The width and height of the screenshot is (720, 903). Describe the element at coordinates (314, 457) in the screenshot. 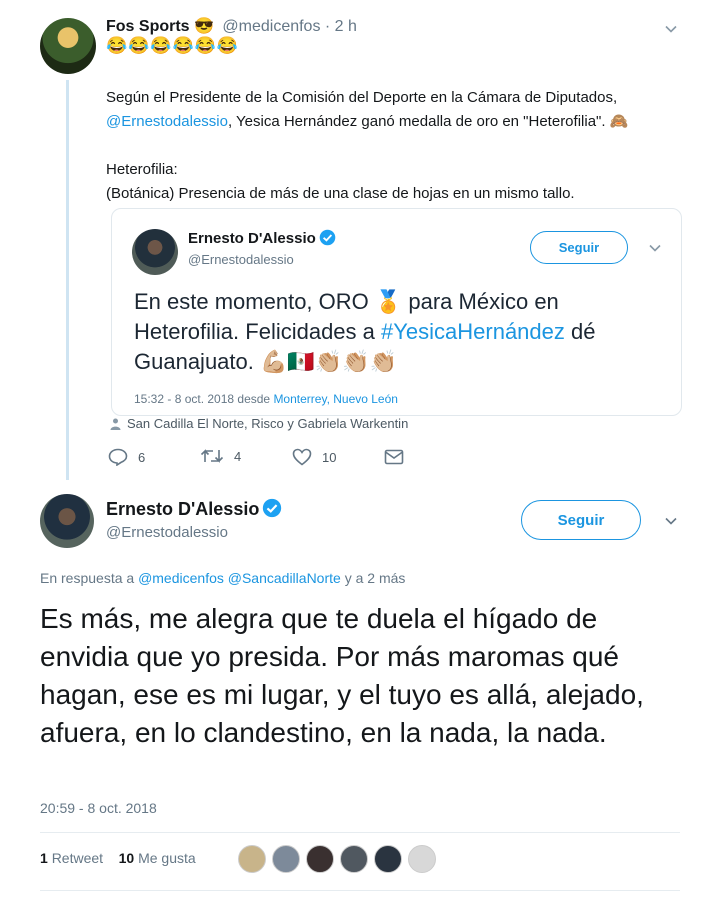

I see `like-action: 10` at that location.